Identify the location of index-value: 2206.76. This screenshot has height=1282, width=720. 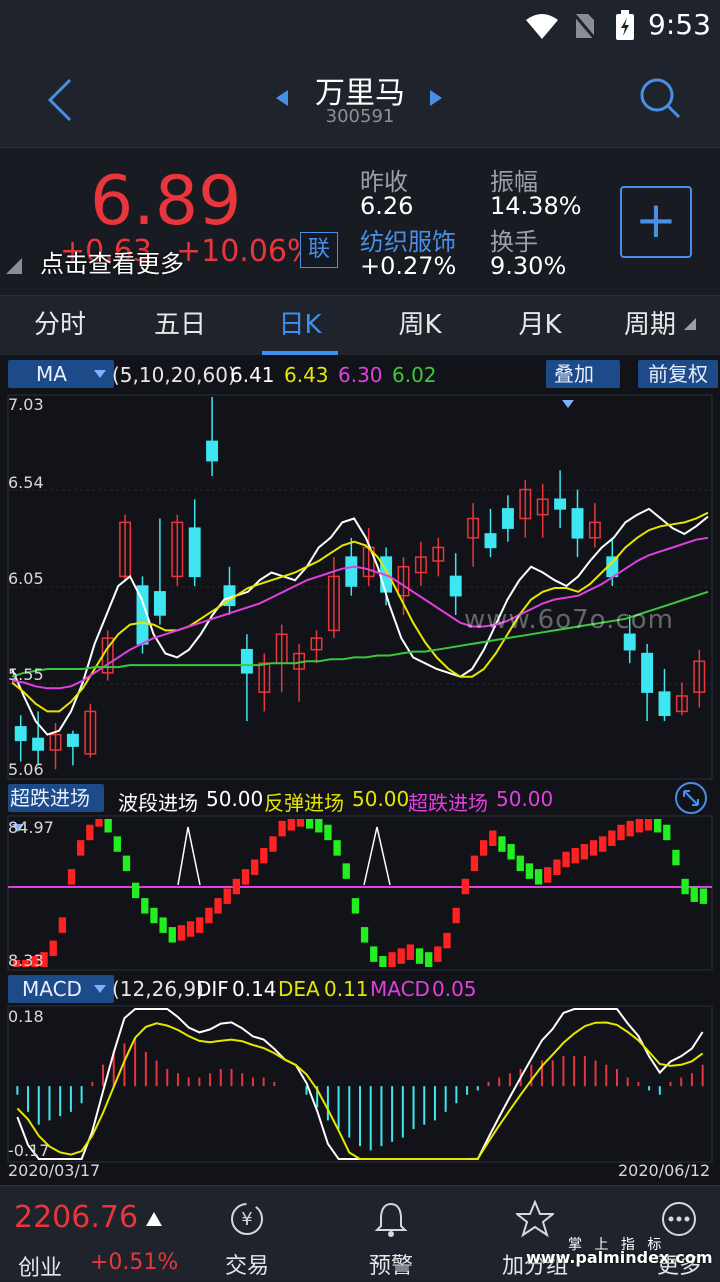
(76, 1217).